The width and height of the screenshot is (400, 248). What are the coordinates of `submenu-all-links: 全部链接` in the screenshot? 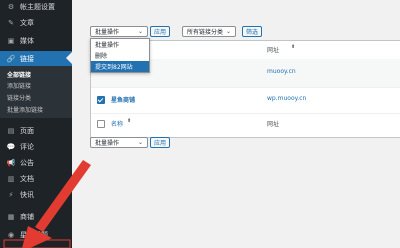 It's located at (19, 74).